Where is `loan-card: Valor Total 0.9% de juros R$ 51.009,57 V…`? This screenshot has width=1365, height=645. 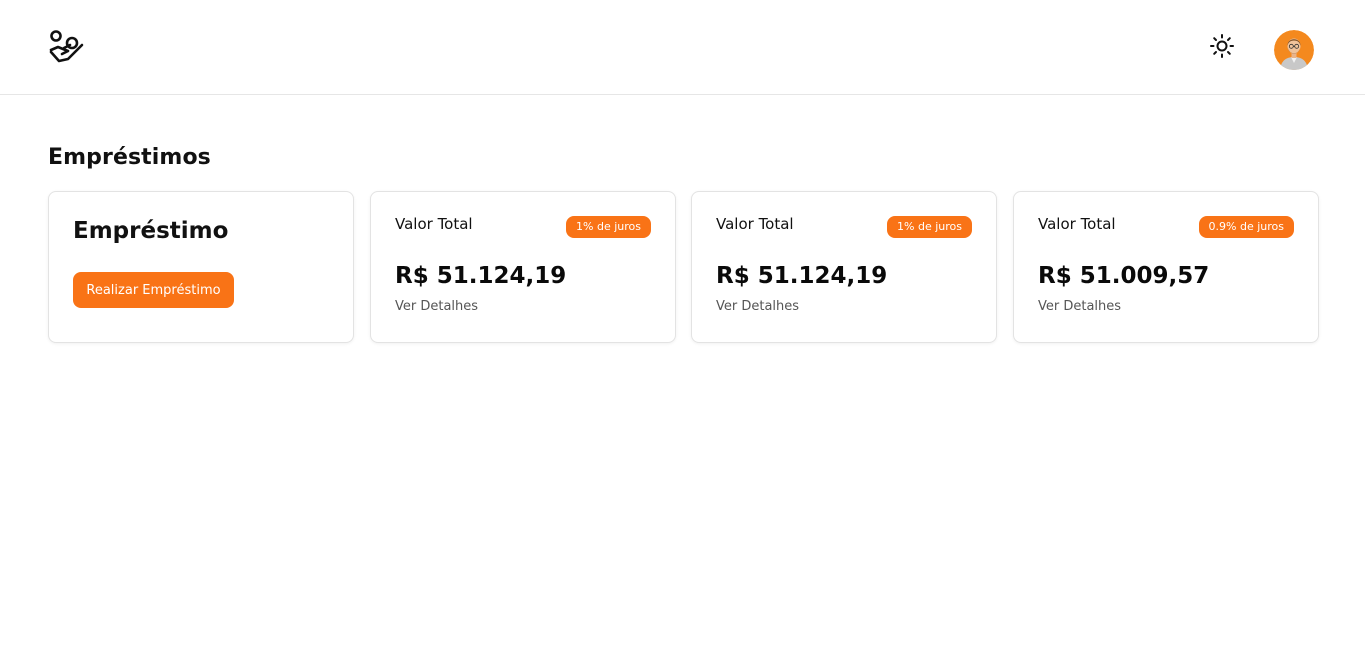
loan-card: Valor Total 0.9% de juros R$ 51.009,57 V… is located at coordinates (1166, 267).